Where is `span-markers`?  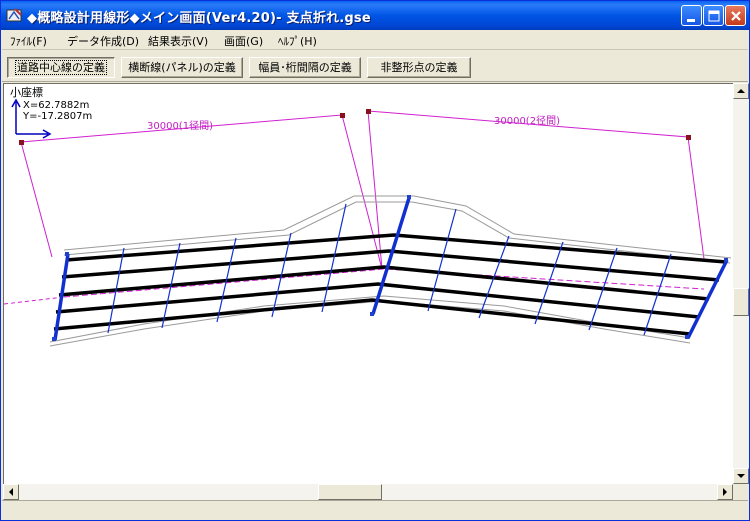
span-markers is located at coordinates (355, 127).